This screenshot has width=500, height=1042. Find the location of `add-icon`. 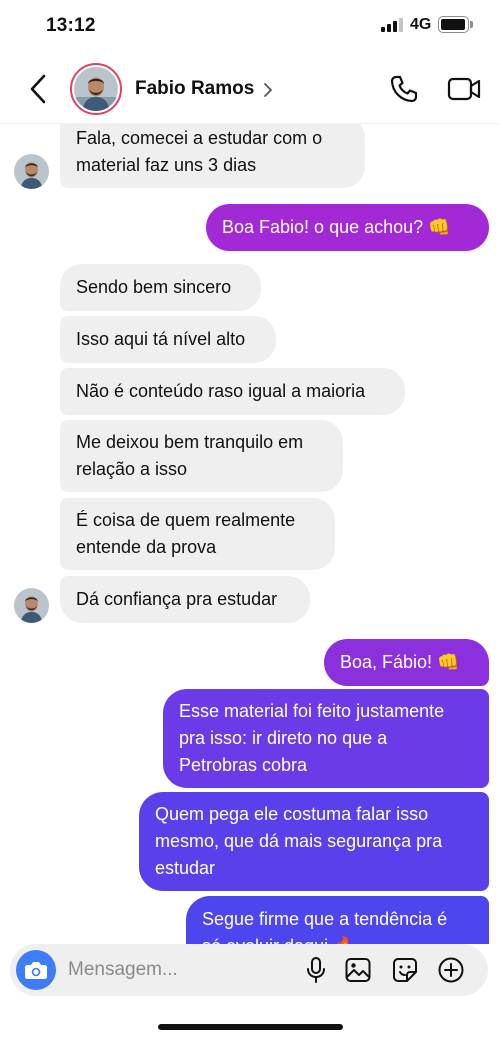

add-icon is located at coordinates (451, 970).